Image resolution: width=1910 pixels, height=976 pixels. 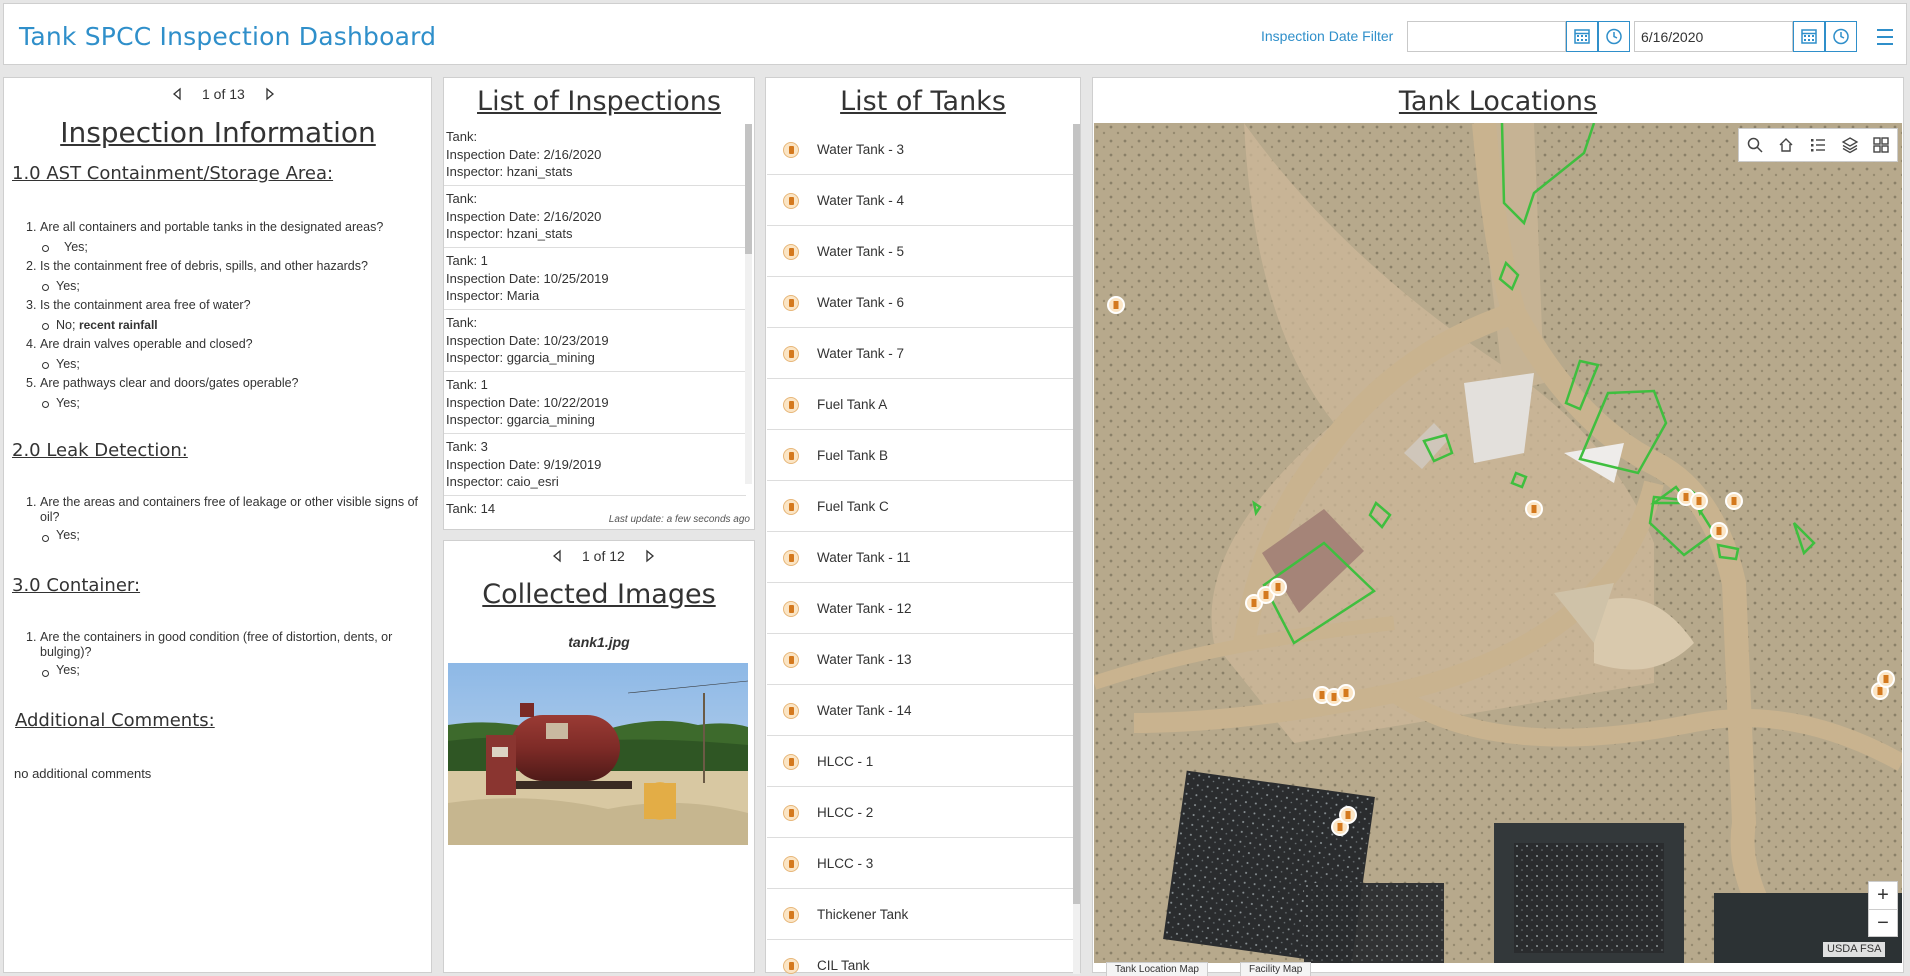 What do you see at coordinates (922, 608) in the screenshot?
I see `tank-list-item: Water Tank - 12` at bounding box center [922, 608].